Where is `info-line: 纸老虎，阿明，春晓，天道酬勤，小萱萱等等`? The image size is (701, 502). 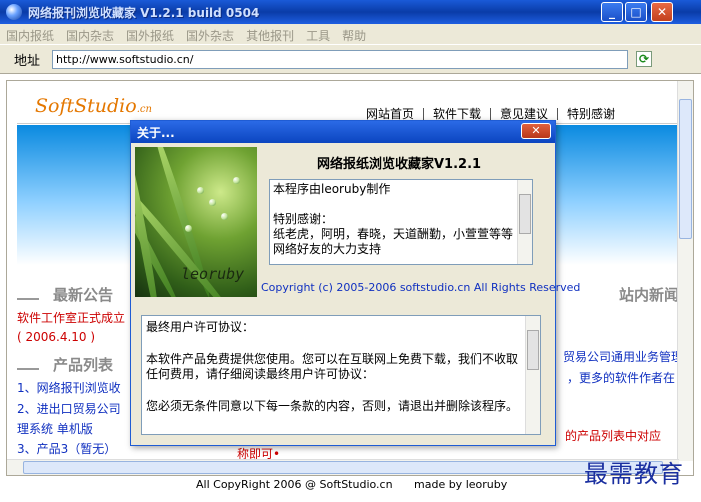
info-line: 纸老虎，阿明，春晓，天道酬勤，小萱萱等等 is located at coordinates (393, 234).